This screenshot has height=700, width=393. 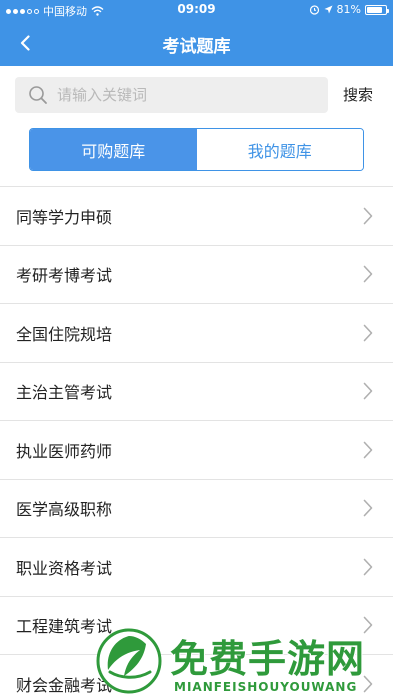 What do you see at coordinates (64, 685) in the screenshot?
I see `list-item-label: 财会金融考试` at bounding box center [64, 685].